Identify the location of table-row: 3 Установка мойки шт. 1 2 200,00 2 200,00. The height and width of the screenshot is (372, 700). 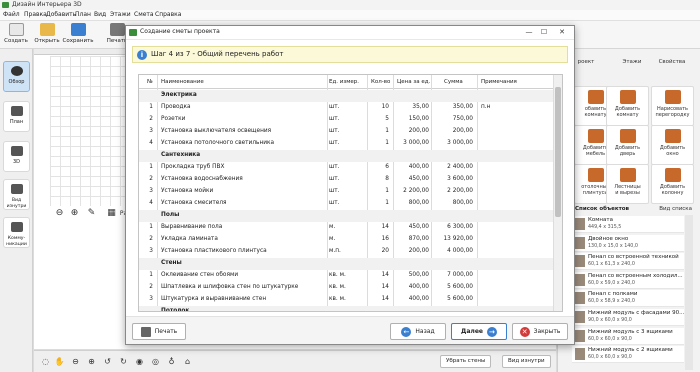
(346, 192).